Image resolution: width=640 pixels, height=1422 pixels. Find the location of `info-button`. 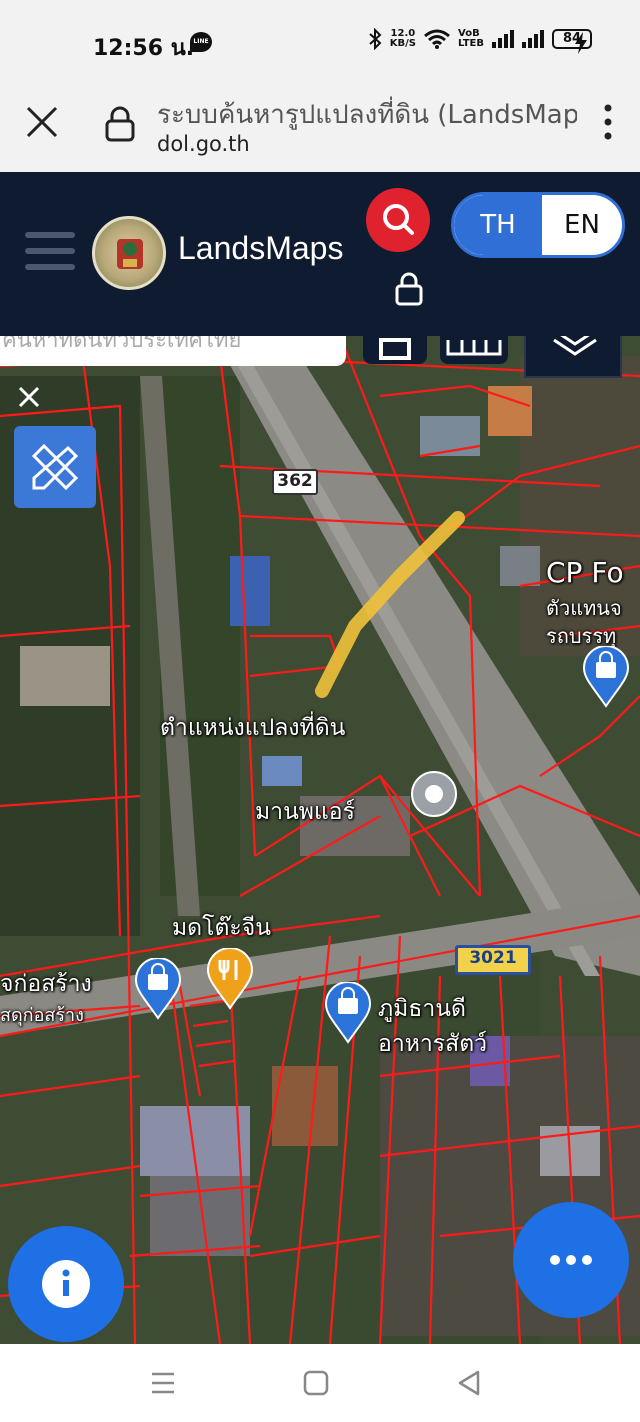

info-button is located at coordinates (66, 1284).